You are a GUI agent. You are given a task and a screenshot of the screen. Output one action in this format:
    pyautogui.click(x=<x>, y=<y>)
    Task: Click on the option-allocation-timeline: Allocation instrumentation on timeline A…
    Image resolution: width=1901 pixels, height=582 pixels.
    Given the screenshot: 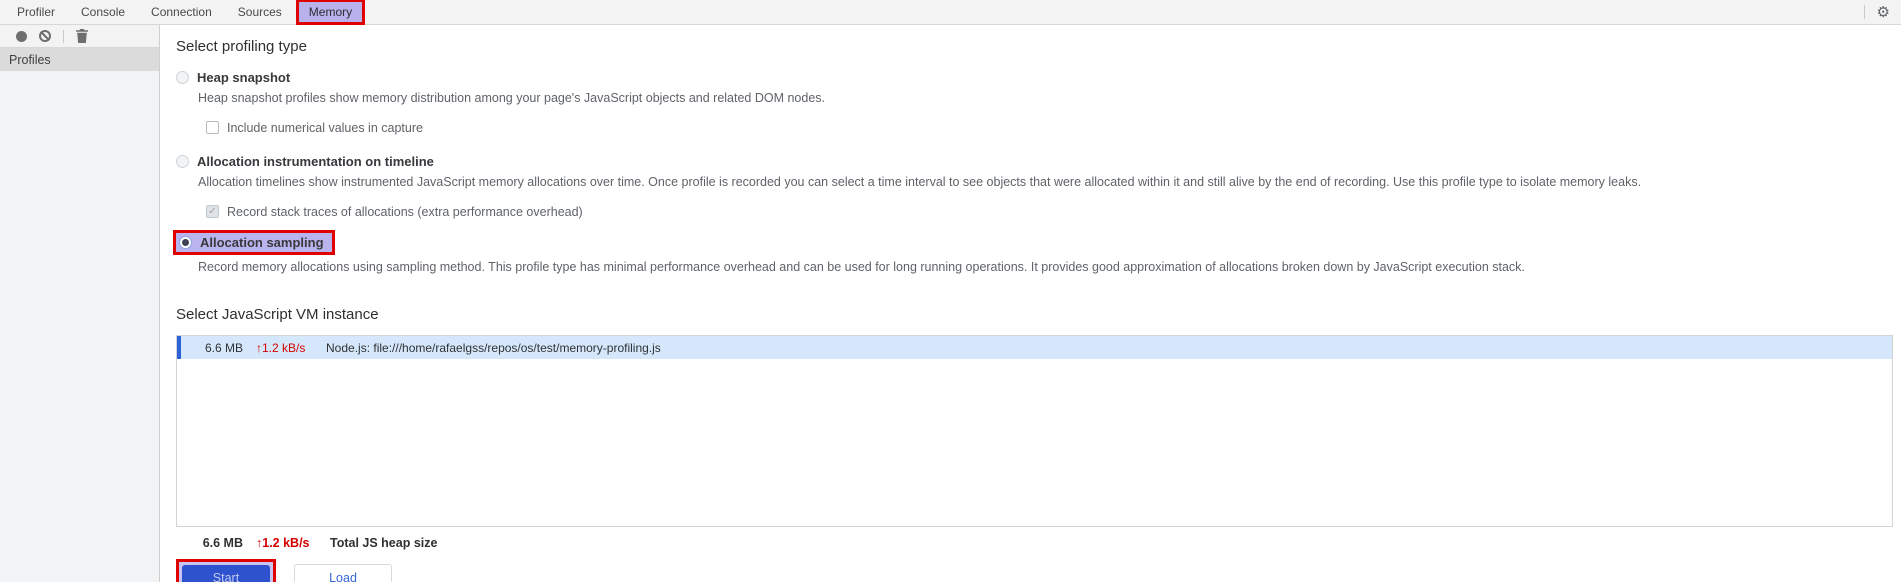 What is the action you would take?
    pyautogui.click(x=1034, y=186)
    